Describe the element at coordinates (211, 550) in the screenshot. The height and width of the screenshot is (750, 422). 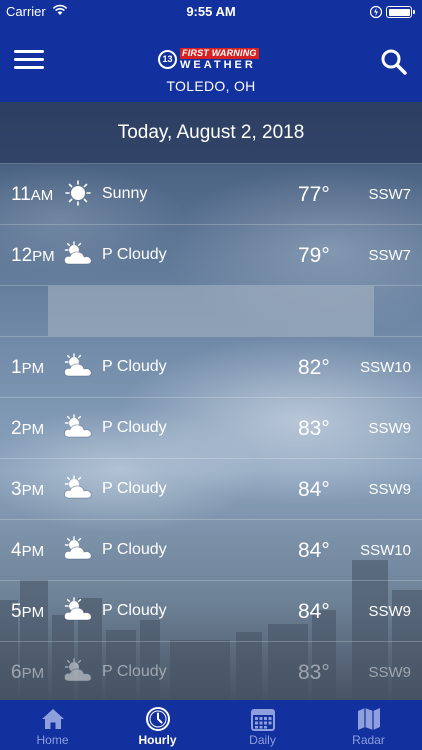
I see `hourly-row: 4PM P Cloudy 84° SSW10` at that location.